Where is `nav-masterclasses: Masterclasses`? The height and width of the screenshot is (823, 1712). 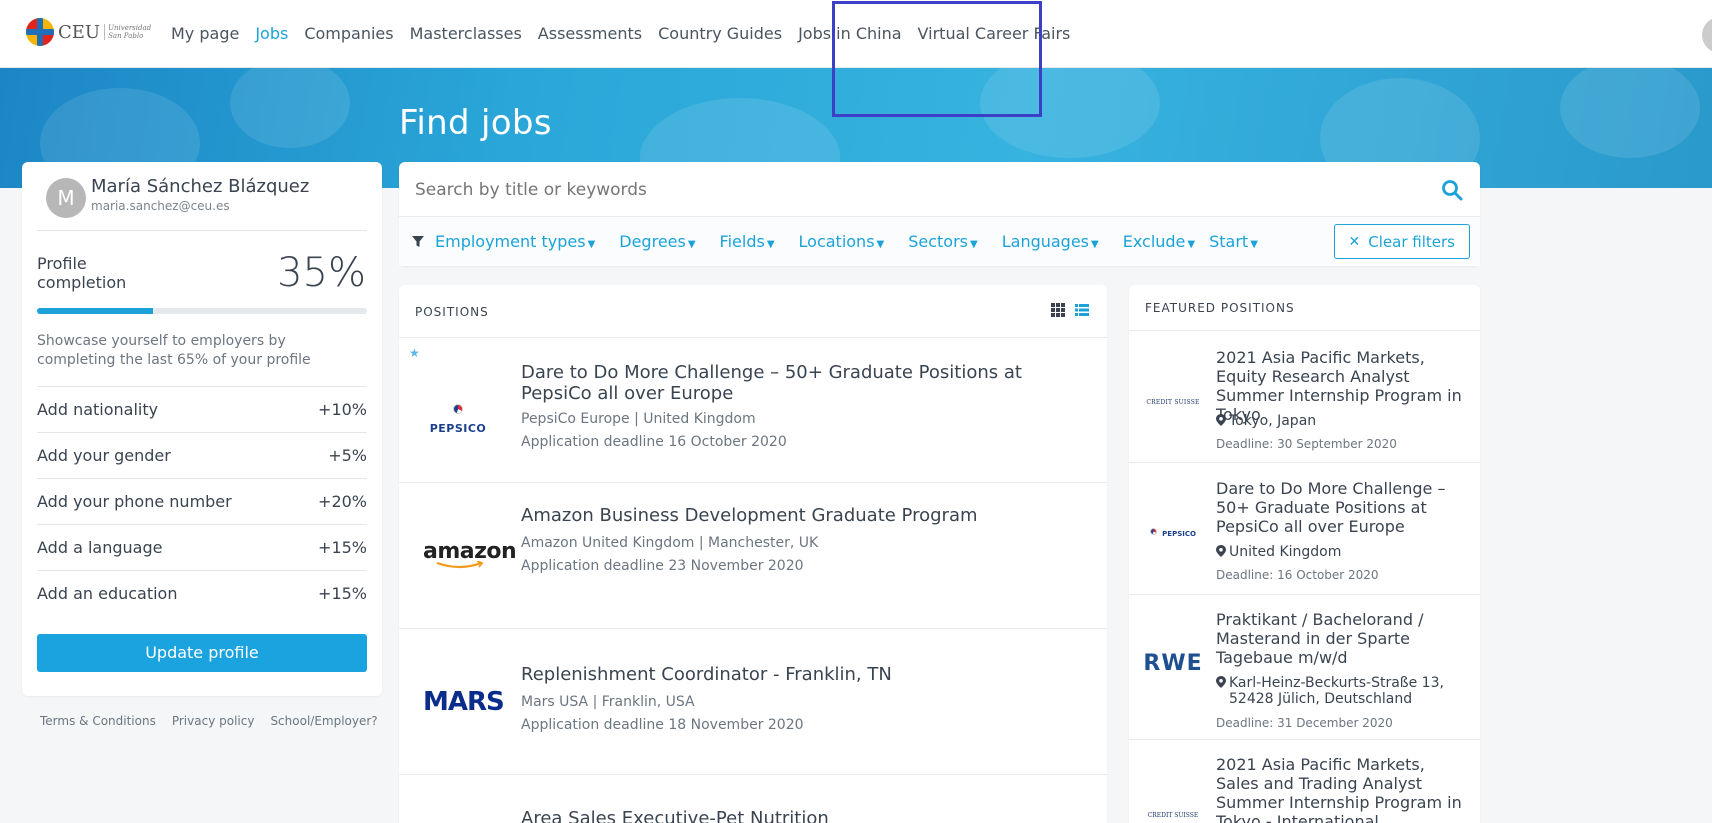 nav-masterclasses: Masterclasses is located at coordinates (466, 33).